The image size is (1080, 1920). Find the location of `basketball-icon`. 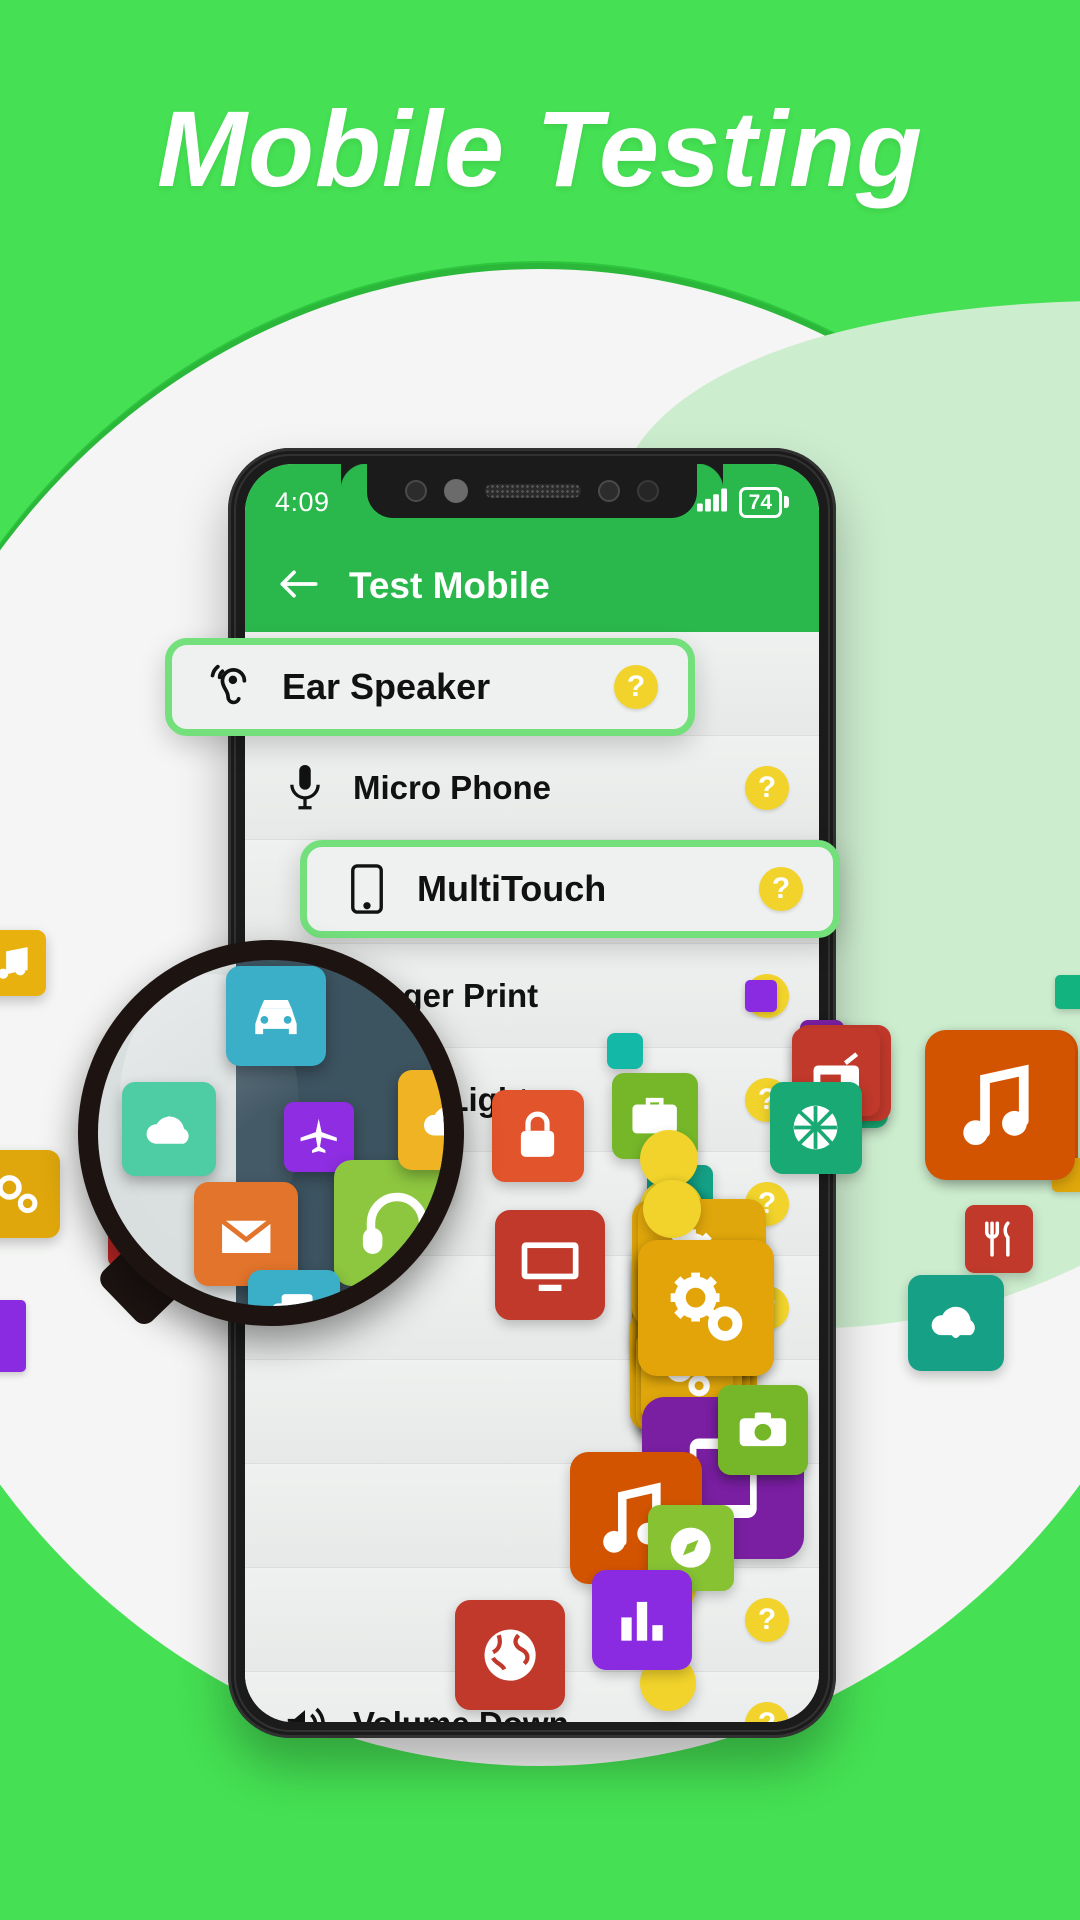

basketball-icon is located at coordinates (816, 1128).